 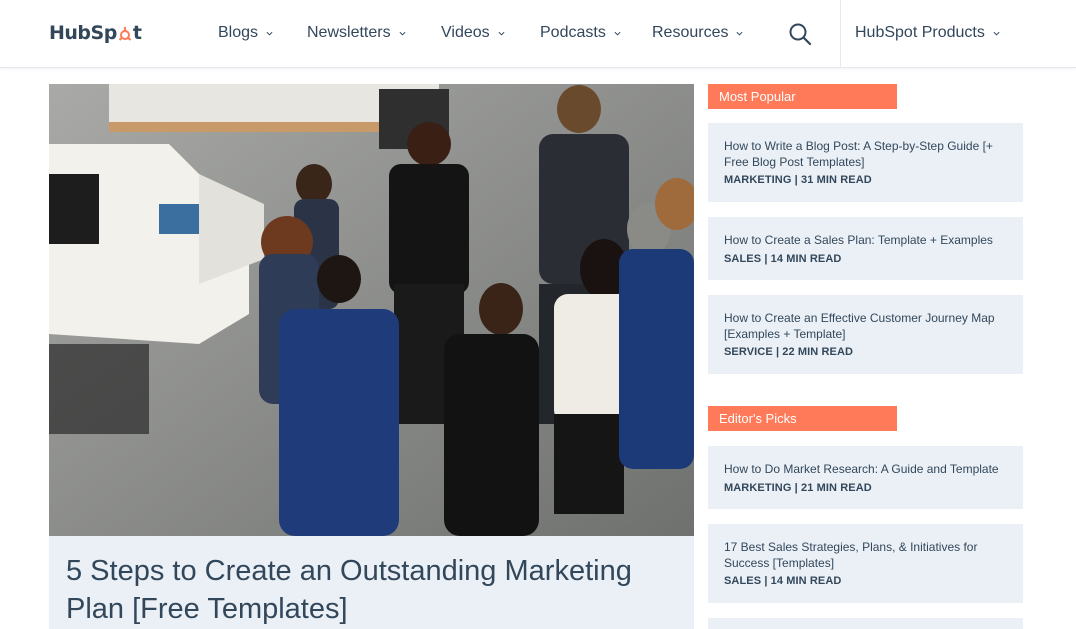 What do you see at coordinates (83, 33) in the screenshot?
I see `logo-text-left: HubSp` at bounding box center [83, 33].